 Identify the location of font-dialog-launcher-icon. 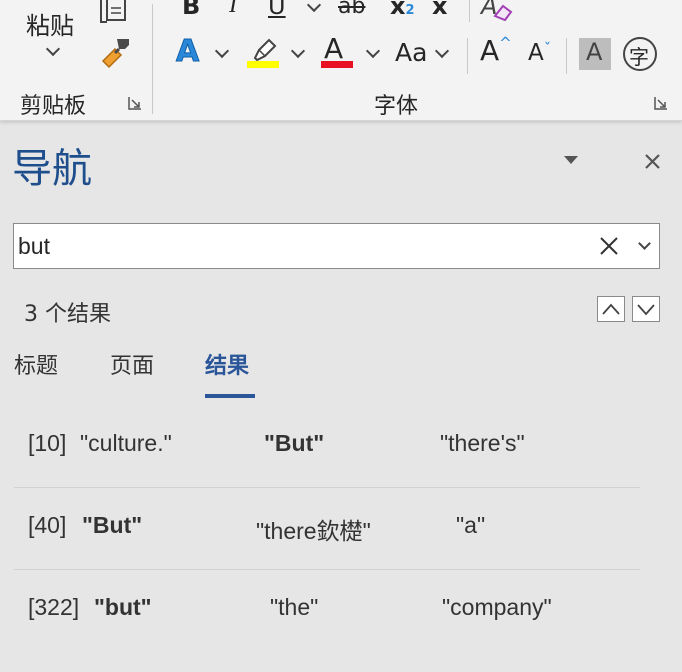
(661, 103).